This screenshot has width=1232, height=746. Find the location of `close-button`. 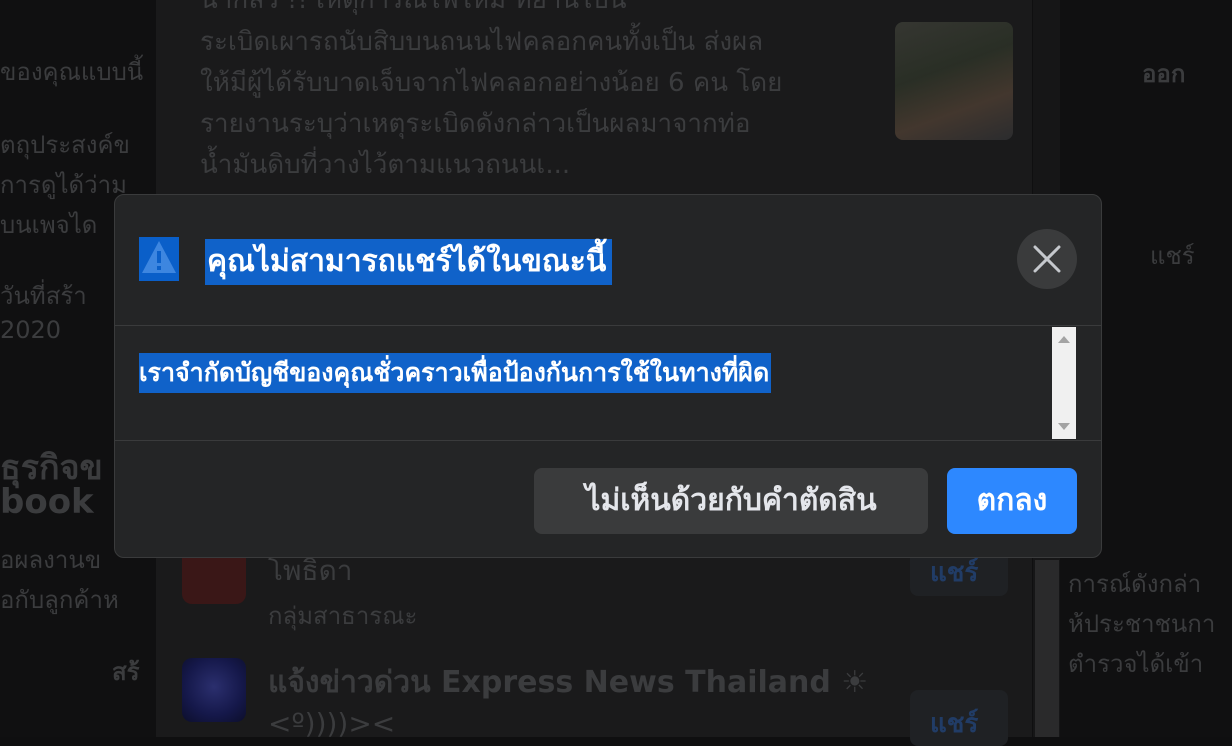

close-button is located at coordinates (1047, 259).